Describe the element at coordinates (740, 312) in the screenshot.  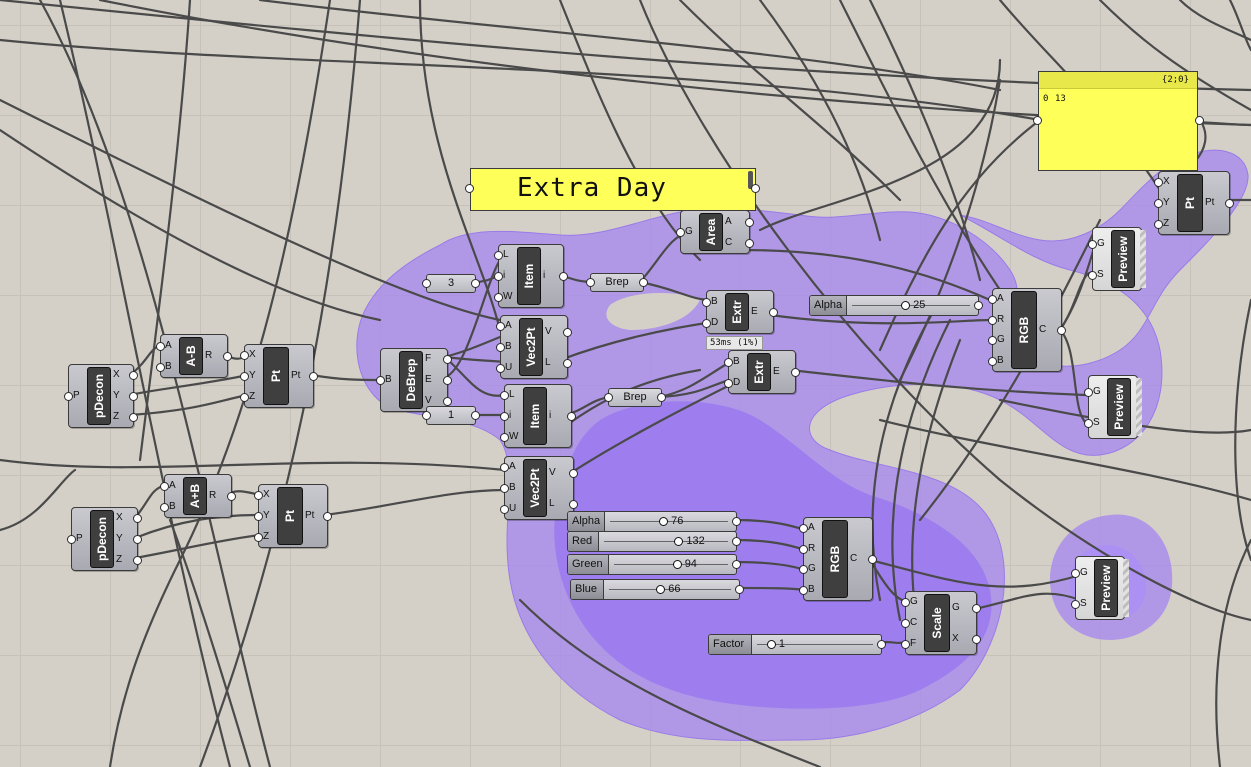
I see `component-extr1: Extr B D E` at that location.